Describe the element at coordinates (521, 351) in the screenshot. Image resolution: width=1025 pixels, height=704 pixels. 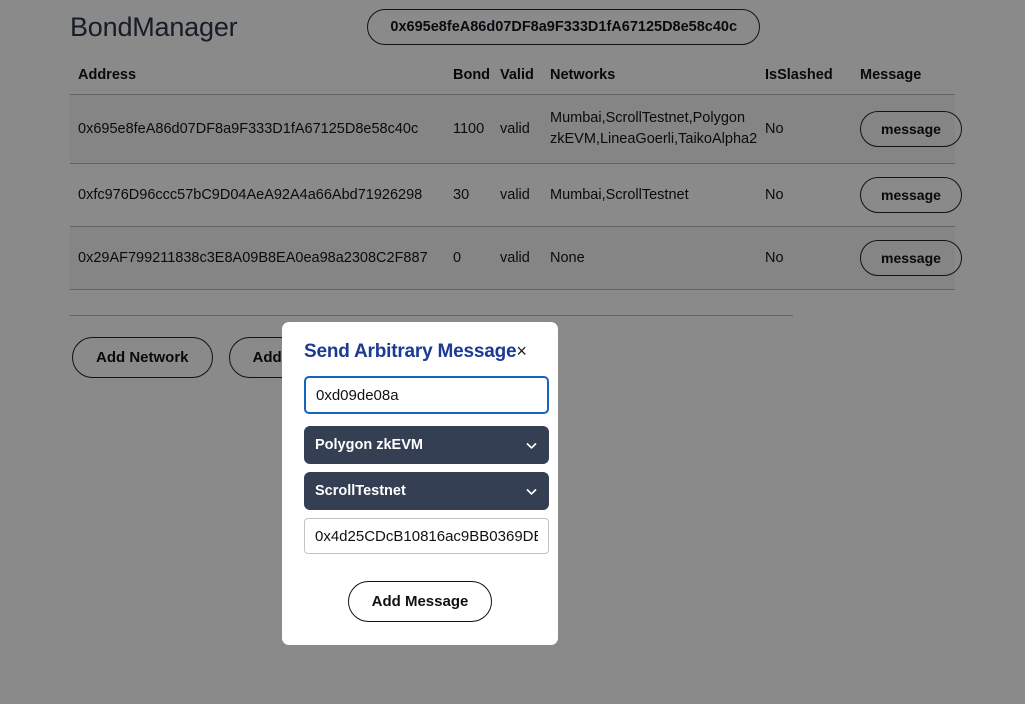
I see `close-icon: ×` at that location.